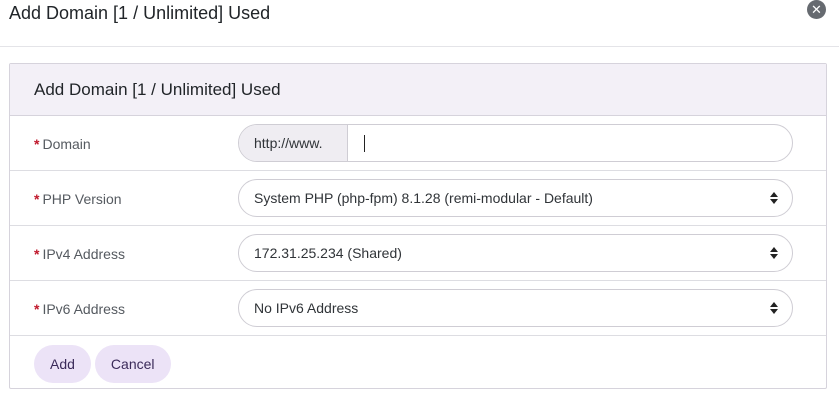  What do you see at coordinates (328, 253) in the screenshot?
I see `ipv4-value: 172.31.25.234 (Shared)` at bounding box center [328, 253].